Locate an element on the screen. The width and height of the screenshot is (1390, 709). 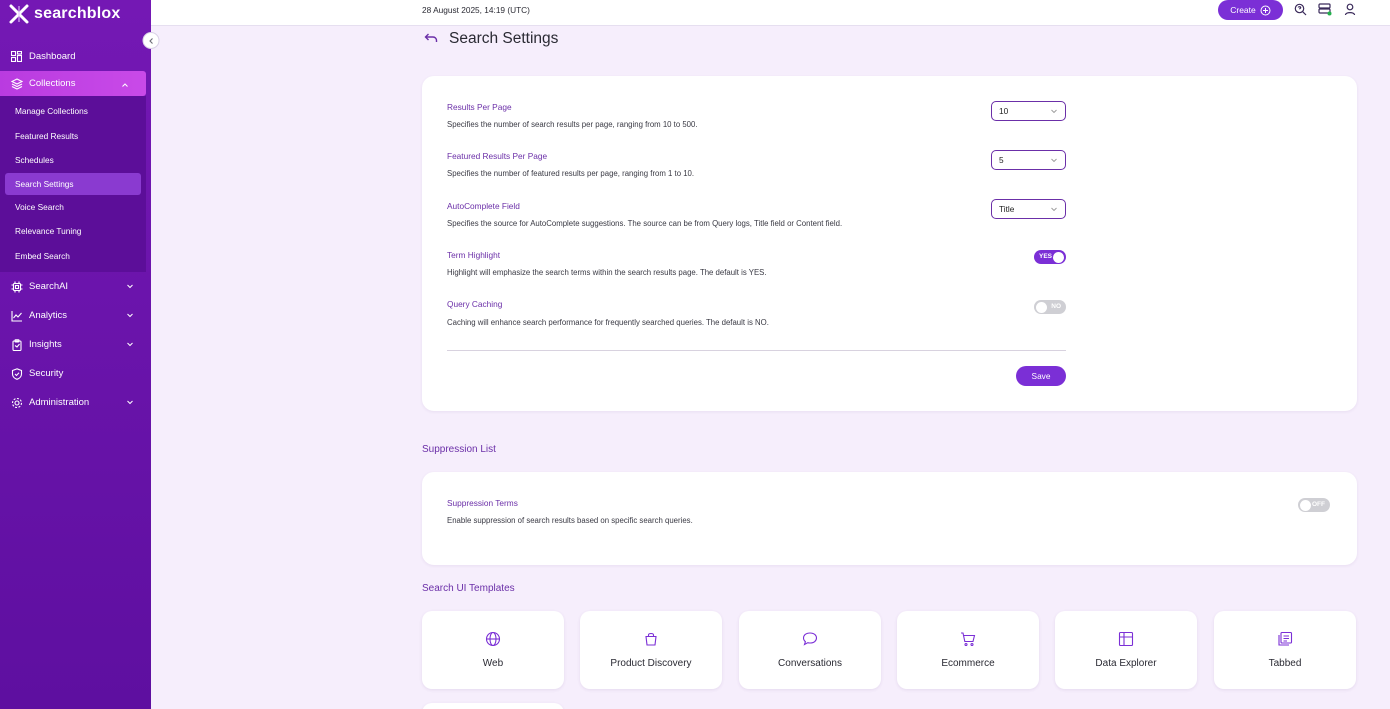
template-card-data-explorer: Data Explorer is located at coordinates (1126, 650).